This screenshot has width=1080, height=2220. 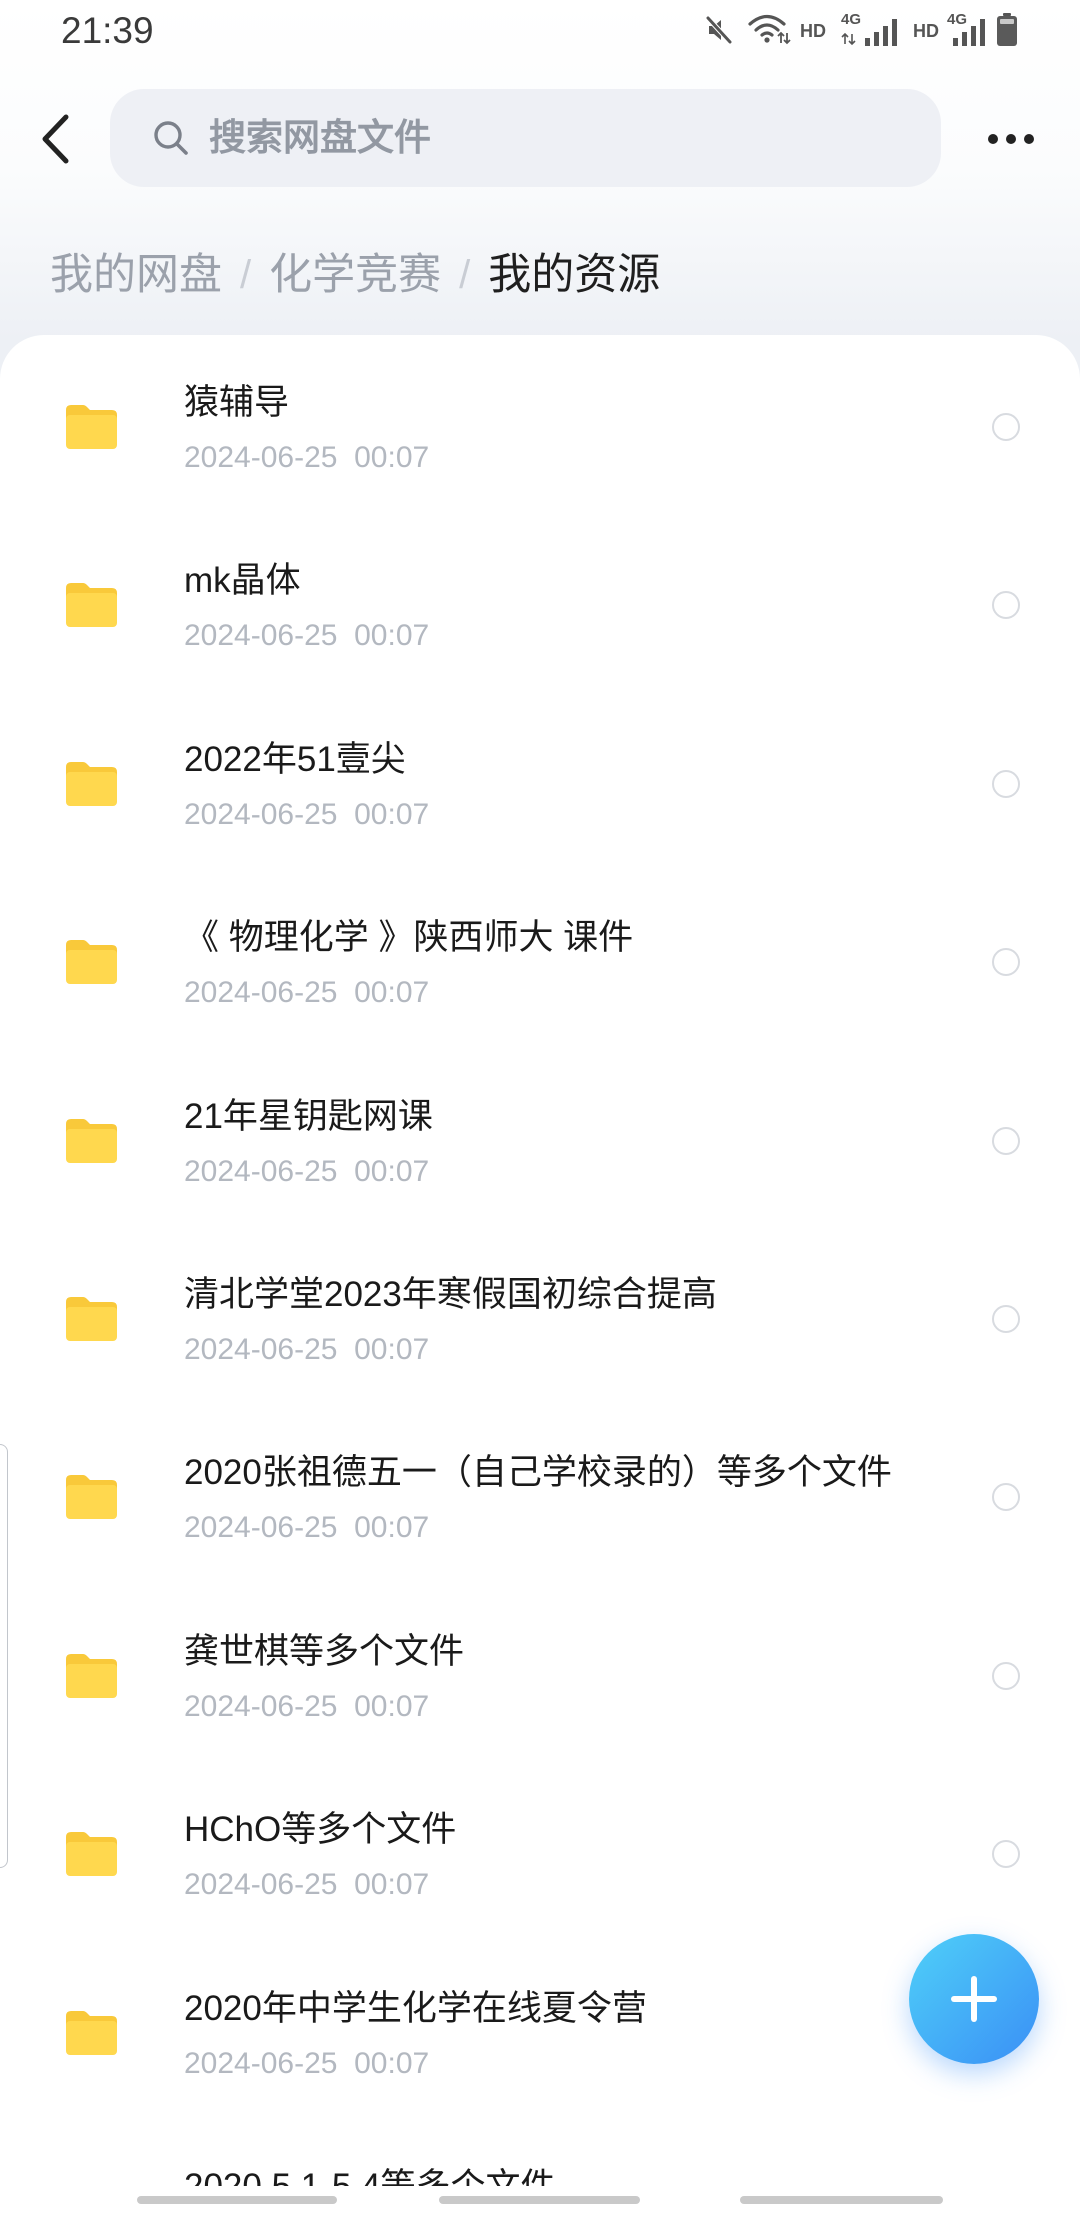 I want to click on file-name: 21年星钥匙网课, so click(x=308, y=1116).